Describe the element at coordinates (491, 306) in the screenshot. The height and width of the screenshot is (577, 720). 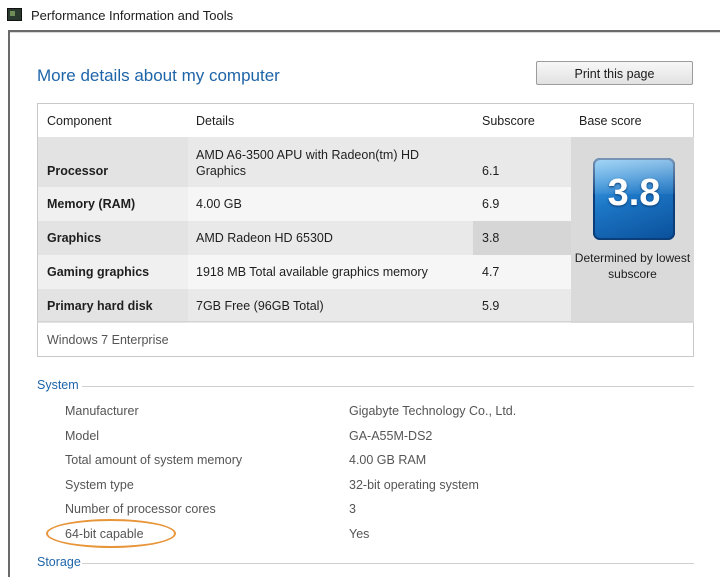
I see `component-subscore: 5.9` at that location.